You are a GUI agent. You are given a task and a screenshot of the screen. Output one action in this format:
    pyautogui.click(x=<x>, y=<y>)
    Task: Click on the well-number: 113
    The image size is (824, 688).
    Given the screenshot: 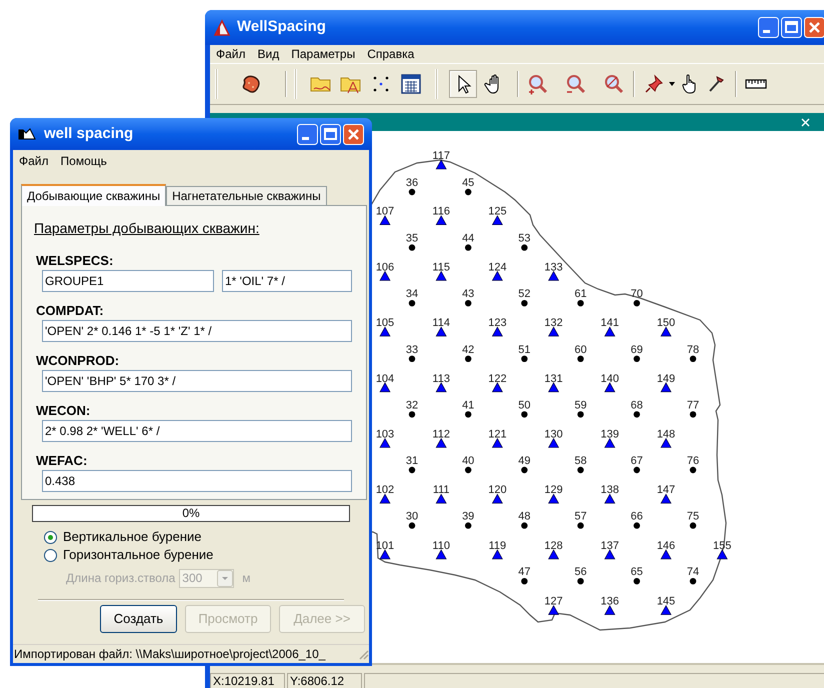 What is the action you would take?
    pyautogui.click(x=441, y=378)
    